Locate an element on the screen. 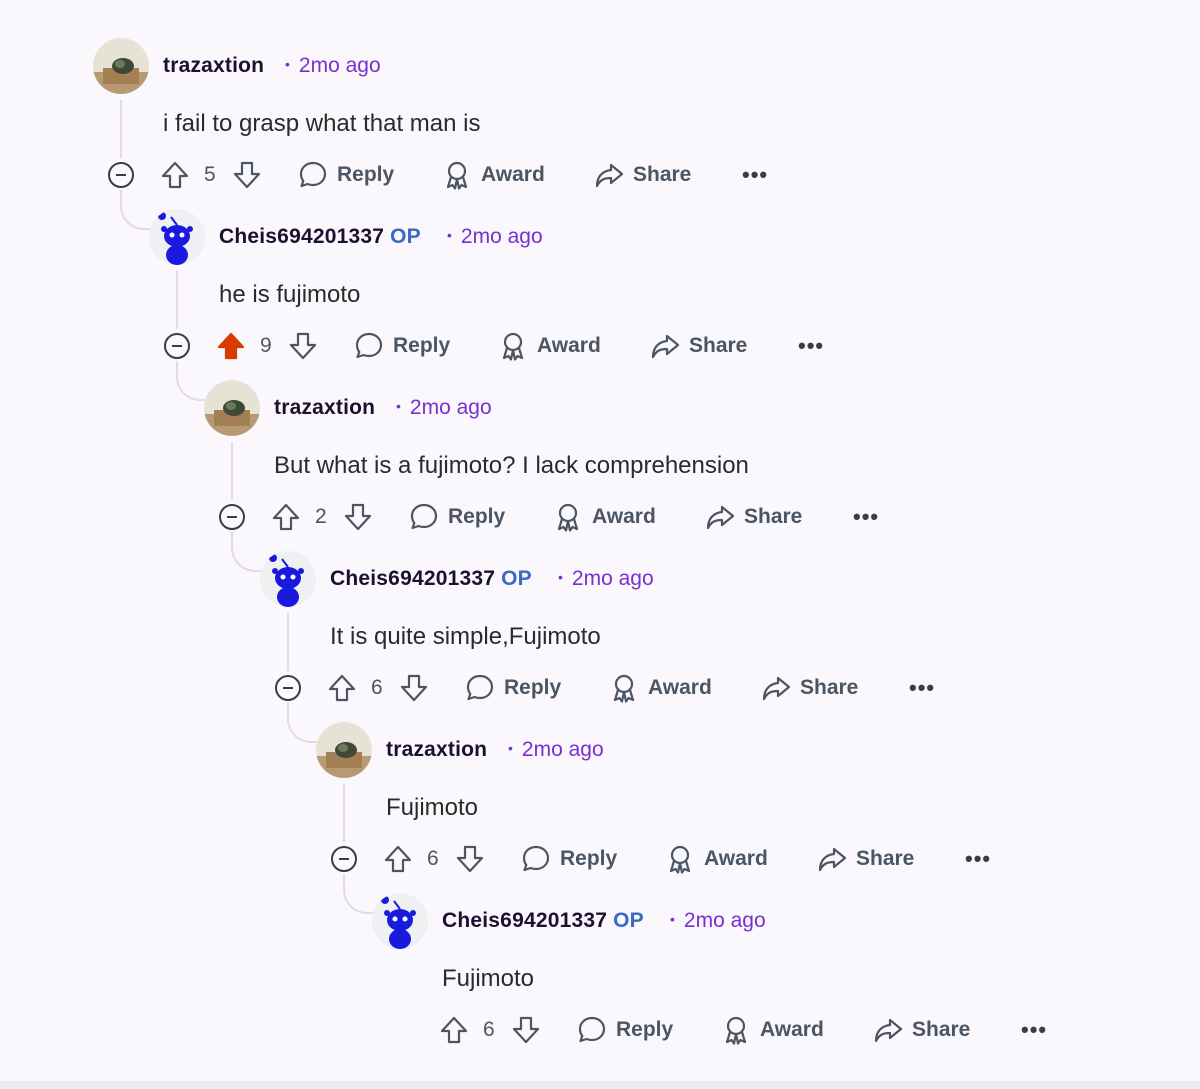  comment-actions: 9 Reply Award Share ••• is located at coordinates (526, 346).